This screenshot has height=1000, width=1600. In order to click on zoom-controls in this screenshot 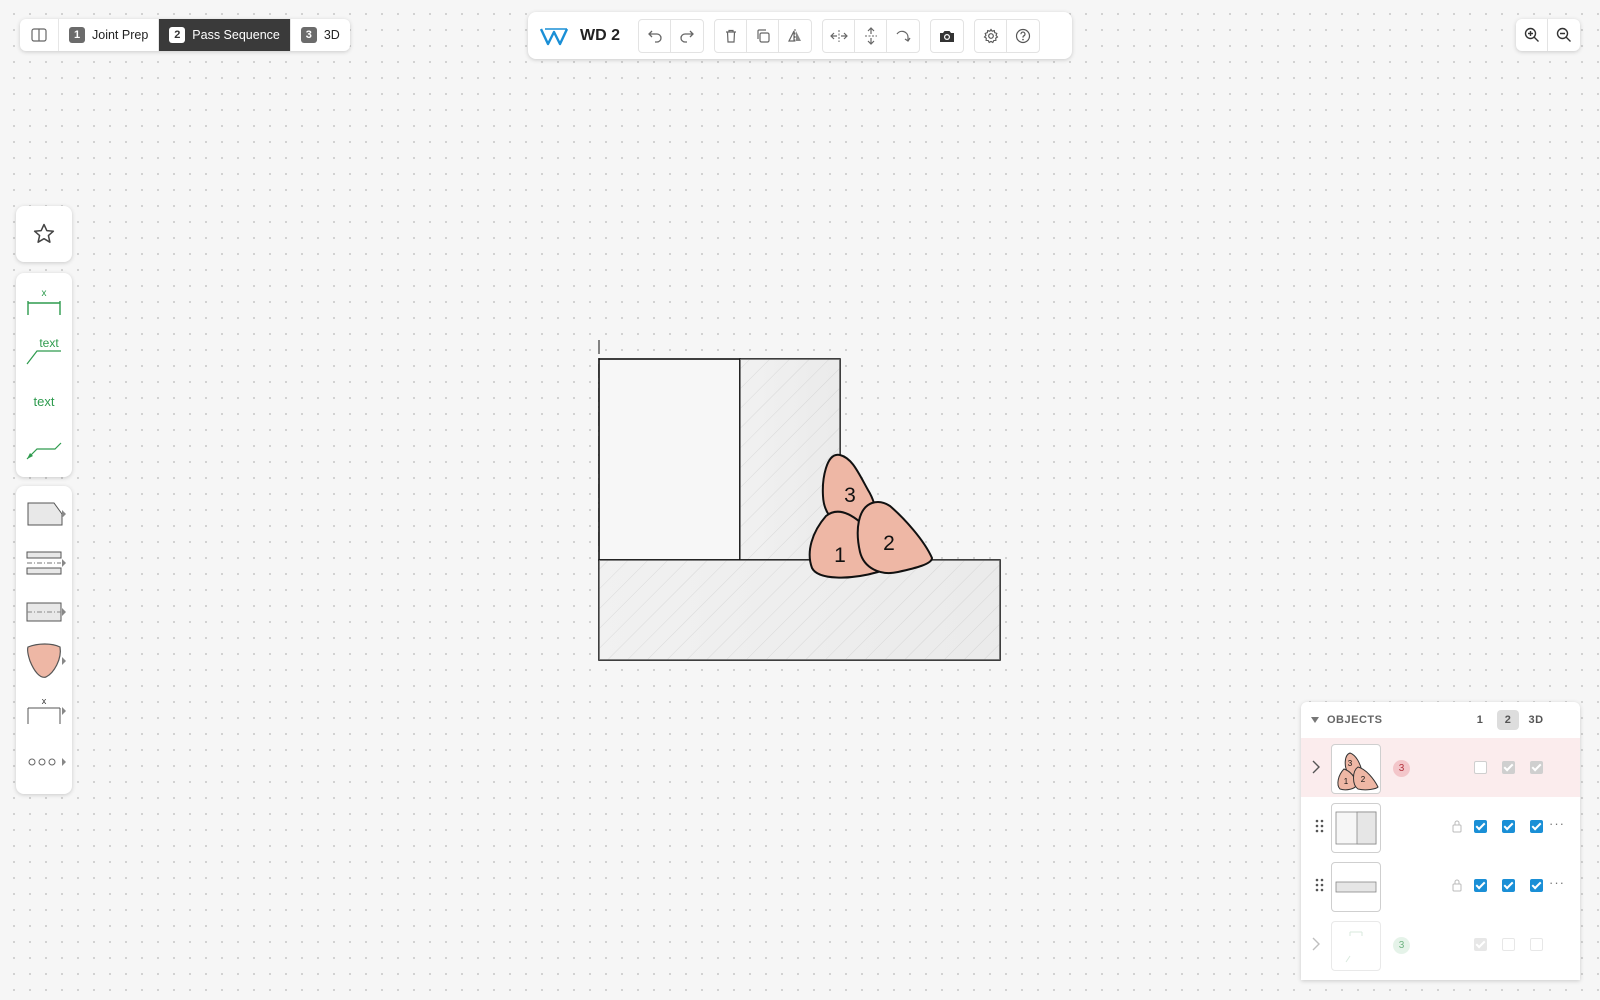, I will do `click(1548, 35)`.